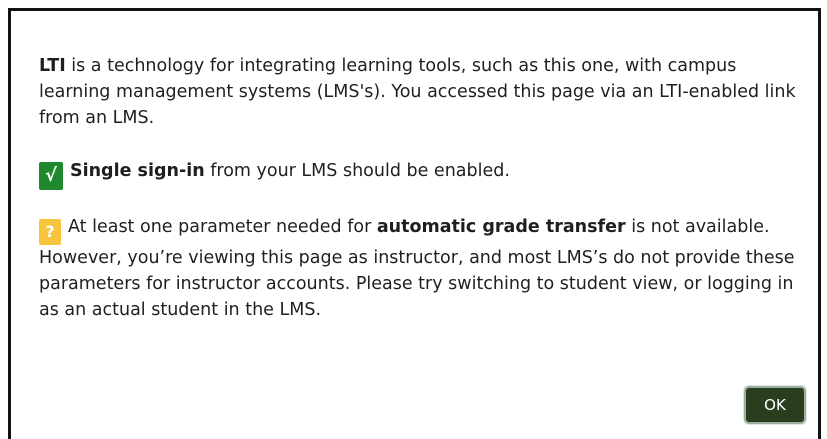  I want to click on grade-transfer-text-before: At least one parameter needed for, so click(222, 227).